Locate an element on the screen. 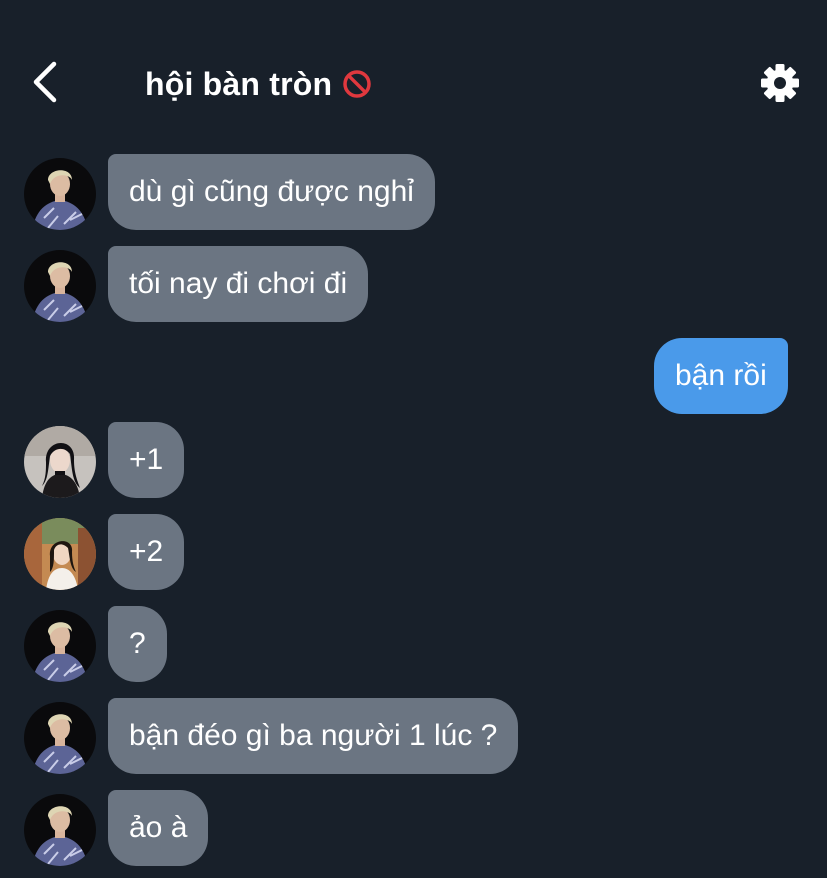 This screenshot has width=827, height=878. message-bubble-incoming: +1 is located at coordinates (146, 460).